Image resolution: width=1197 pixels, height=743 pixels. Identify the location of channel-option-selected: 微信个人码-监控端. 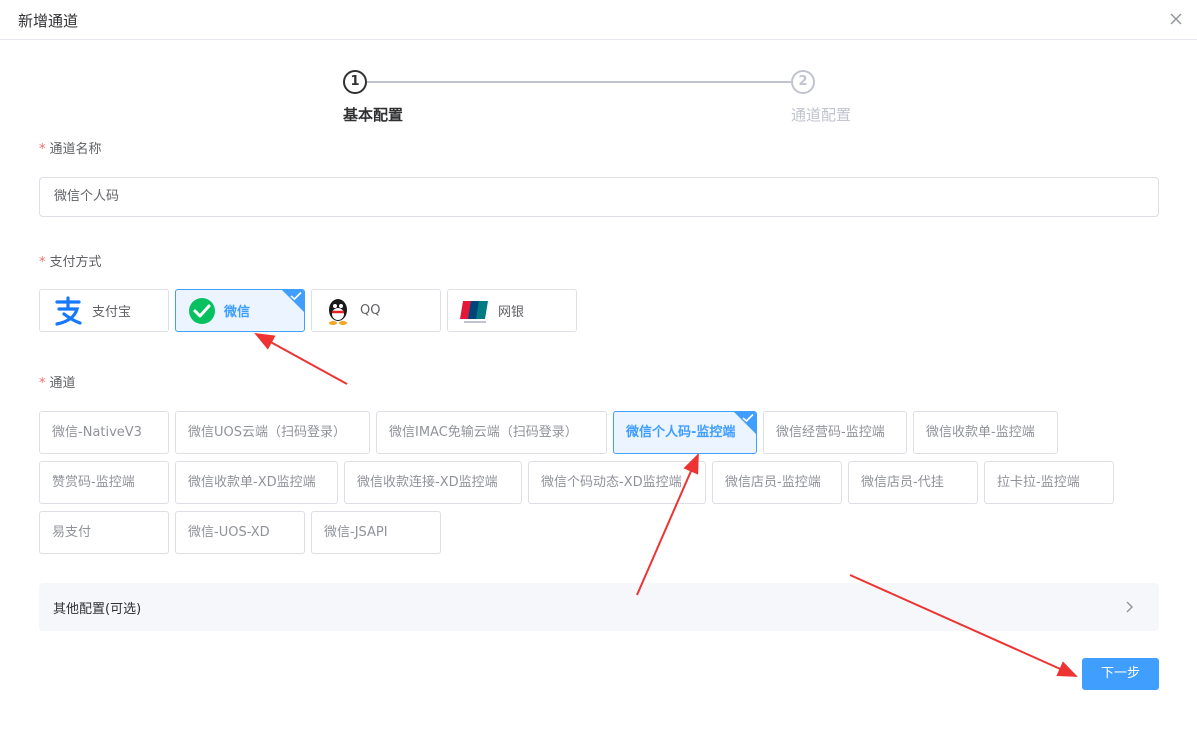
(685, 432).